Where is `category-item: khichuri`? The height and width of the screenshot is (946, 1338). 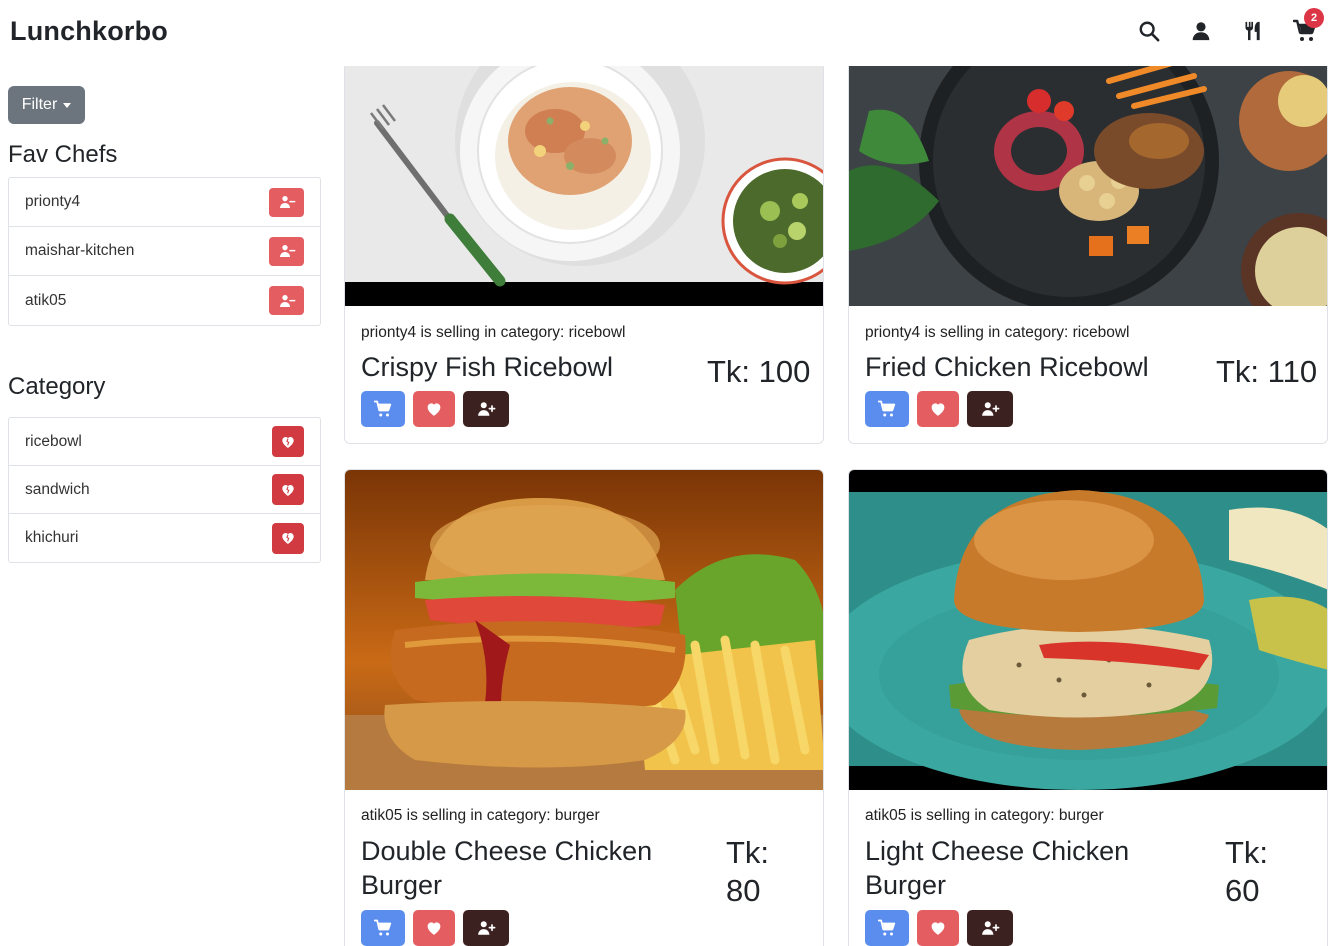
category-item: khichuri is located at coordinates (164, 538).